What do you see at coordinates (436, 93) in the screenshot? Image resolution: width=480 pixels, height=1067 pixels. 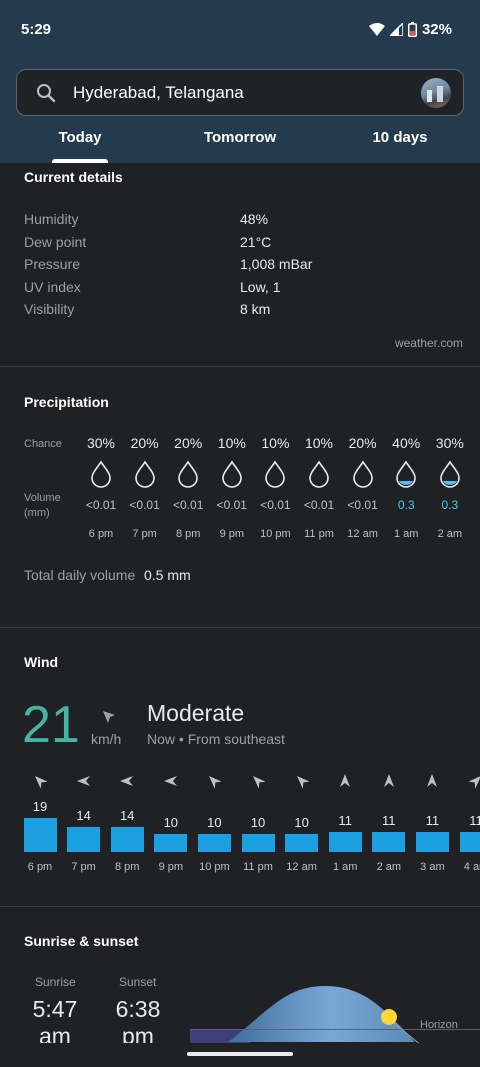 I see `avatar` at bounding box center [436, 93].